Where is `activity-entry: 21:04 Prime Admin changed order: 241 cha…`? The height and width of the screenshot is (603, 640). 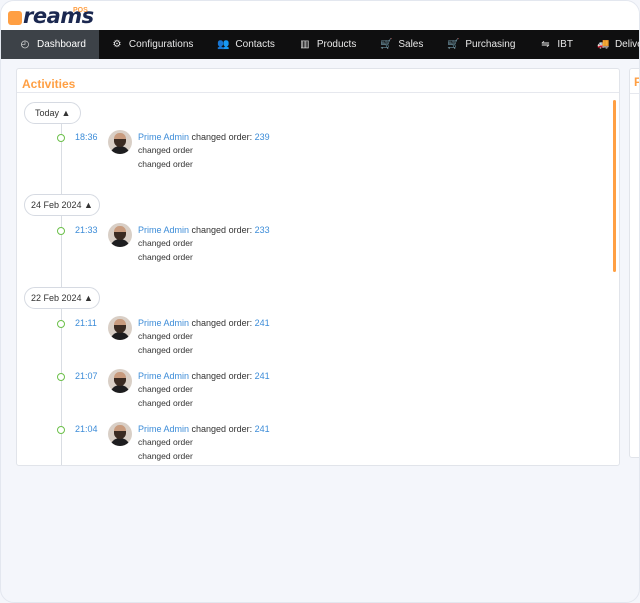 activity-entry: 21:04 Prime Admin changed order: 241 cha… is located at coordinates (297, 443).